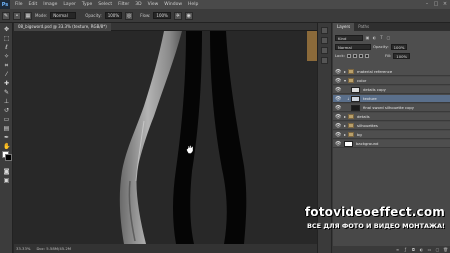  Describe the element at coordinates (63, 15) in the screenshot. I see `mode-select: Normal` at that location.